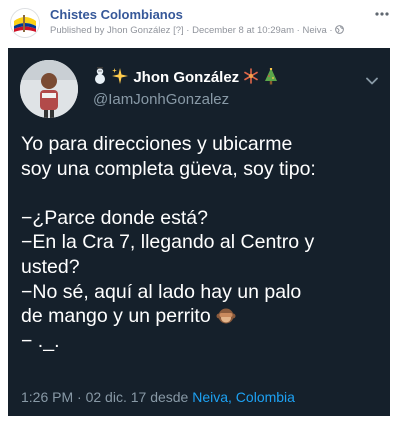  Describe the element at coordinates (120, 78) in the screenshot. I see `sparkles-icon` at that location.